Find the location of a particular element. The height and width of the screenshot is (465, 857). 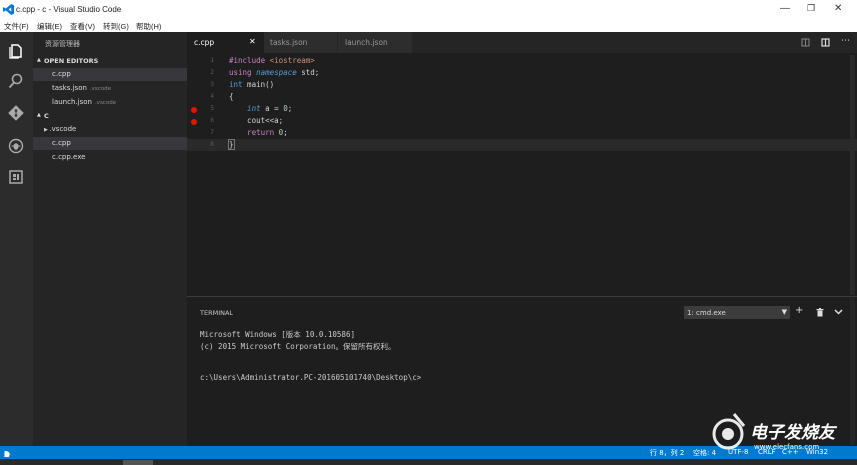

menu-file: 文件(F) is located at coordinates (16, 26).